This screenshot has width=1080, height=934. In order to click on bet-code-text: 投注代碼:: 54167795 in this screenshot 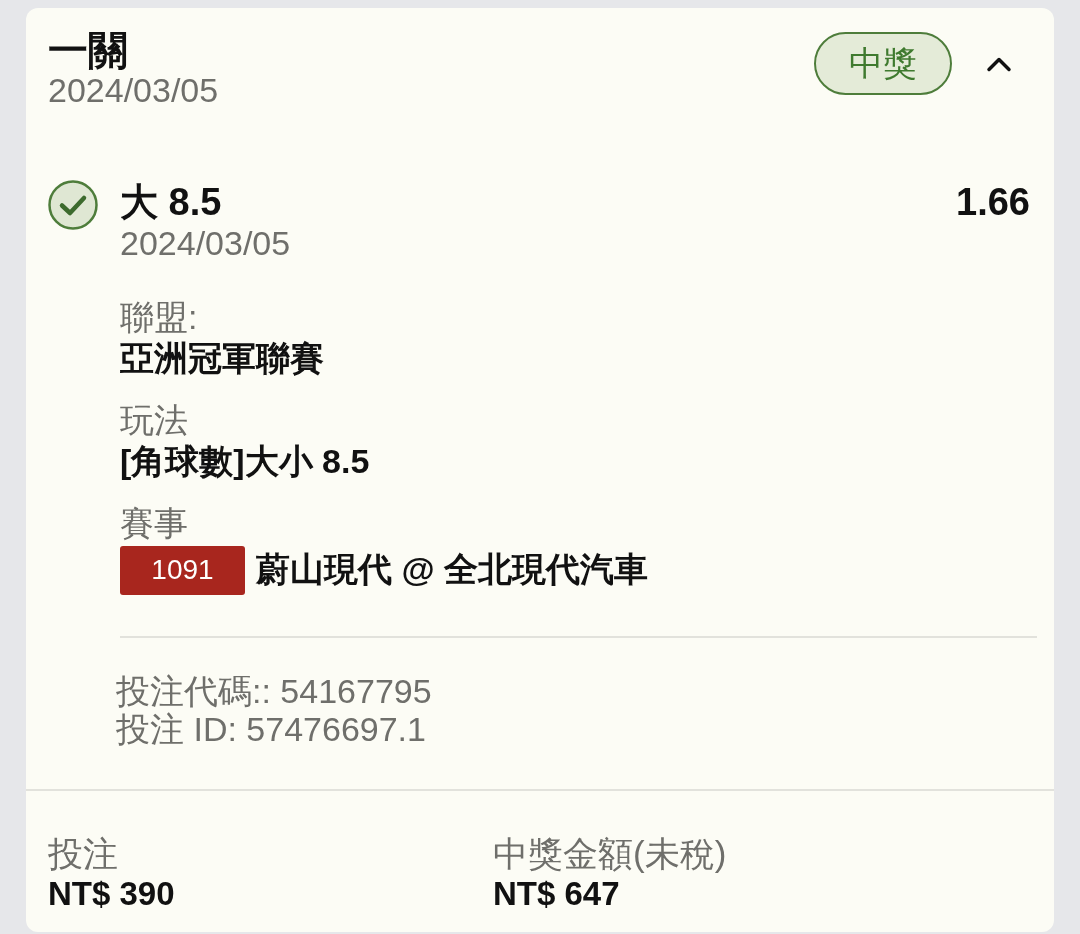, I will do `click(274, 691)`.